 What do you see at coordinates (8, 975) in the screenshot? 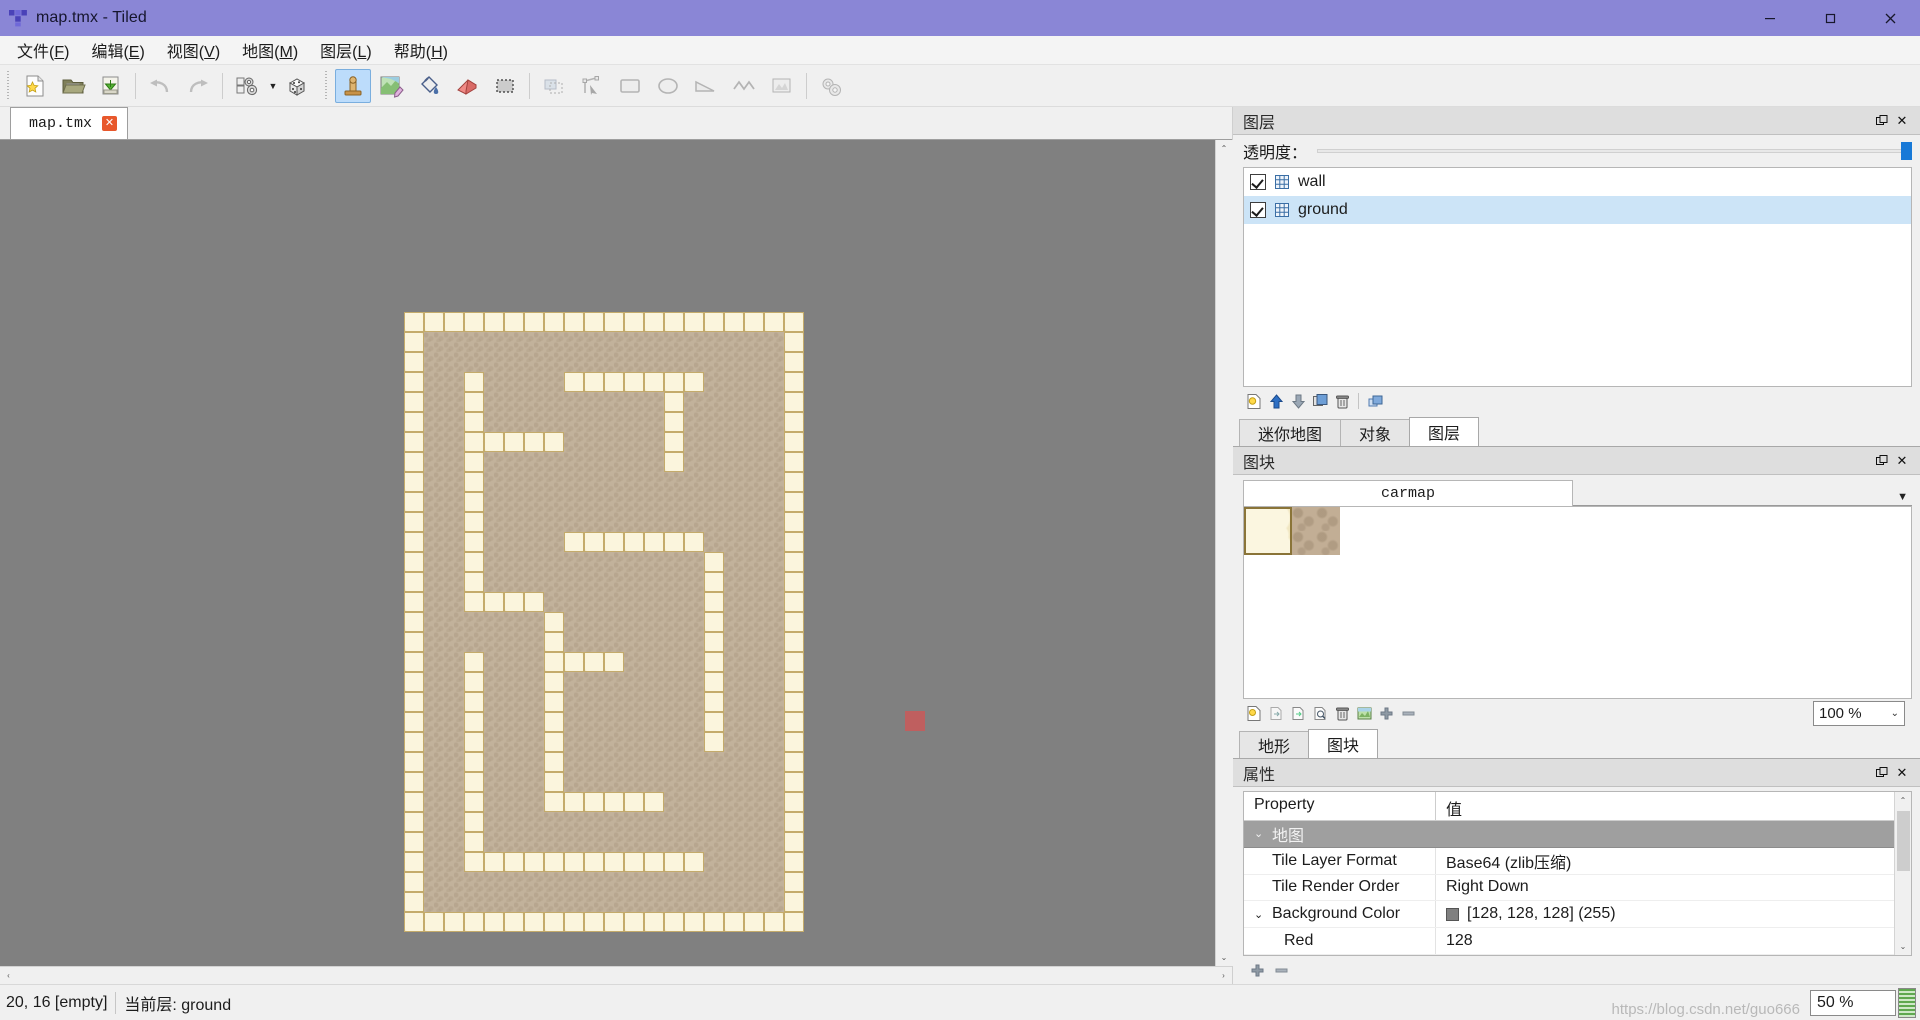
I see `scroll-left-icon: ‹` at bounding box center [8, 975].